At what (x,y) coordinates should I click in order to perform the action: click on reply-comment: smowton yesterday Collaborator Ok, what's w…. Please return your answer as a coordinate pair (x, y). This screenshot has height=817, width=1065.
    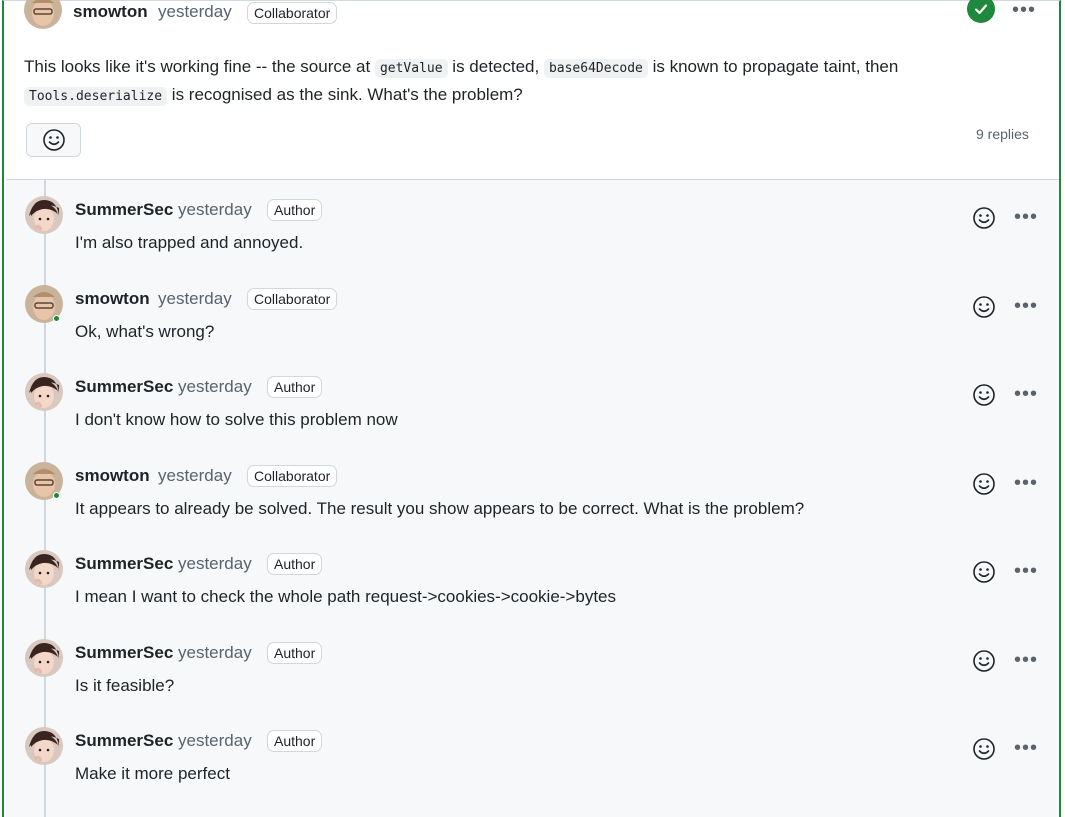
    Looking at the image, I should click on (532, 329).